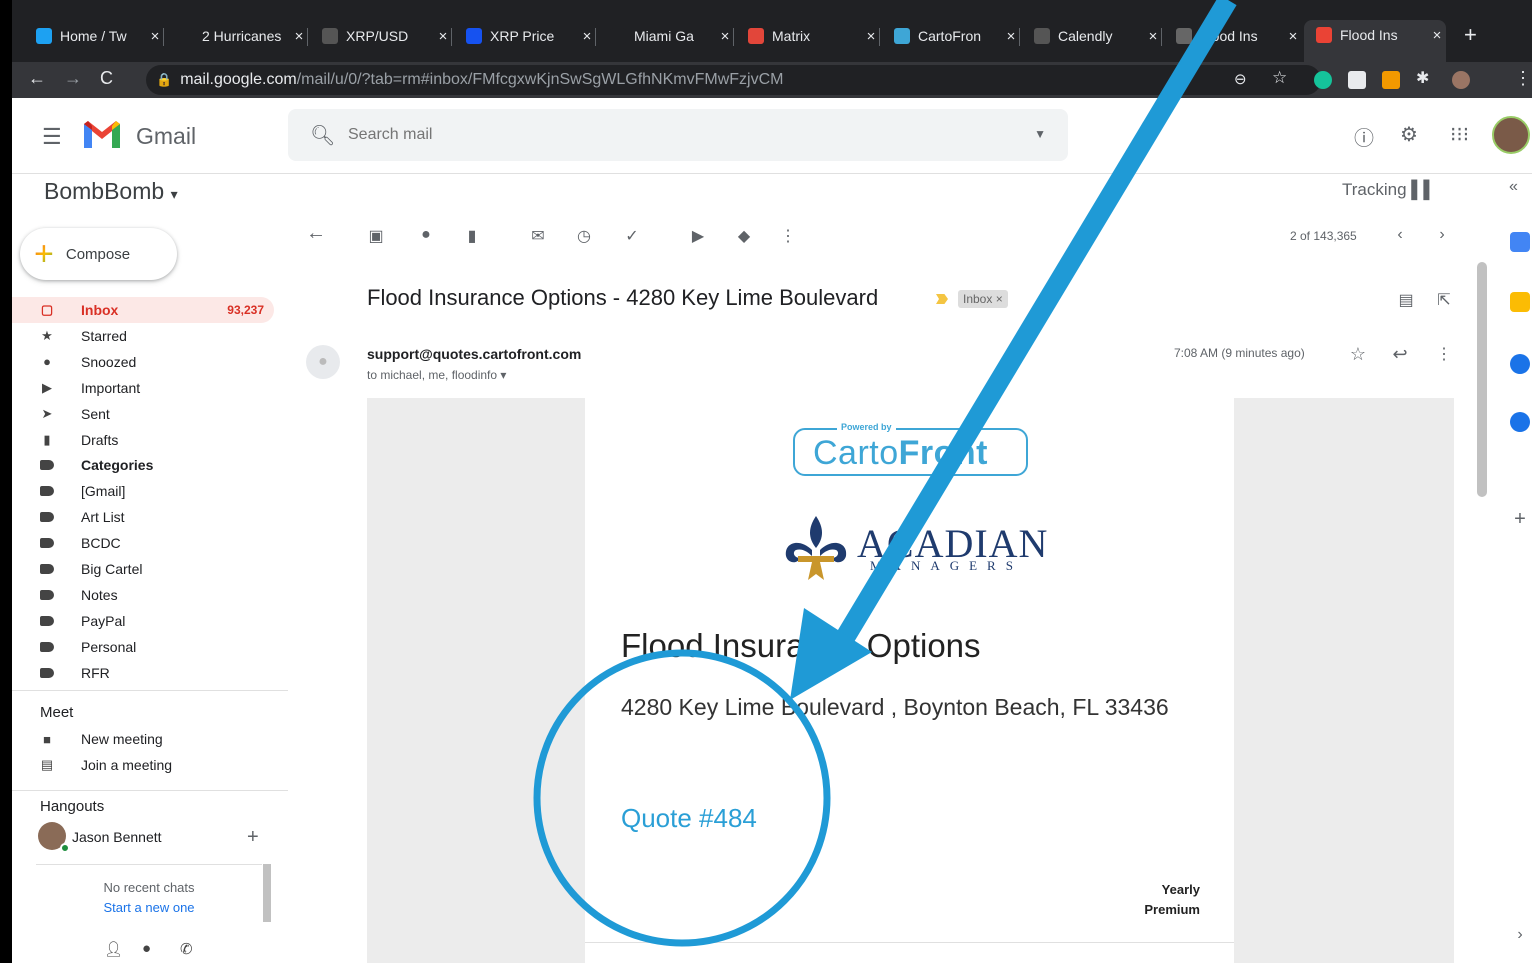 The image size is (1532, 963). Describe the element at coordinates (1520, 364) in the screenshot. I see `tasks-icon` at that location.